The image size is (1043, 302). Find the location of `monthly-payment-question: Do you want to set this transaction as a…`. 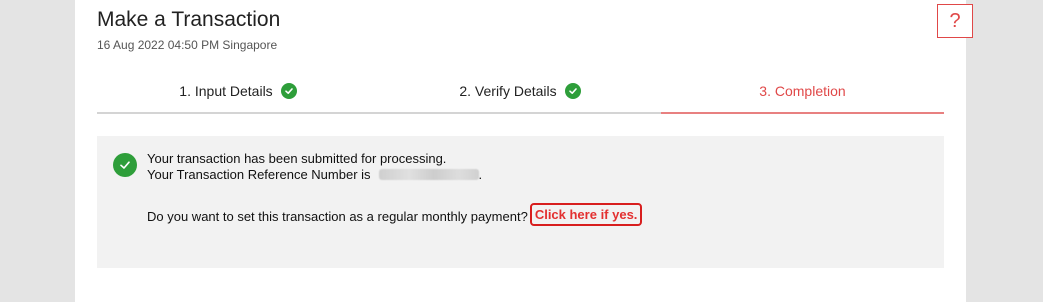

monthly-payment-question: Do you want to set this transaction as a… is located at coordinates (337, 216).